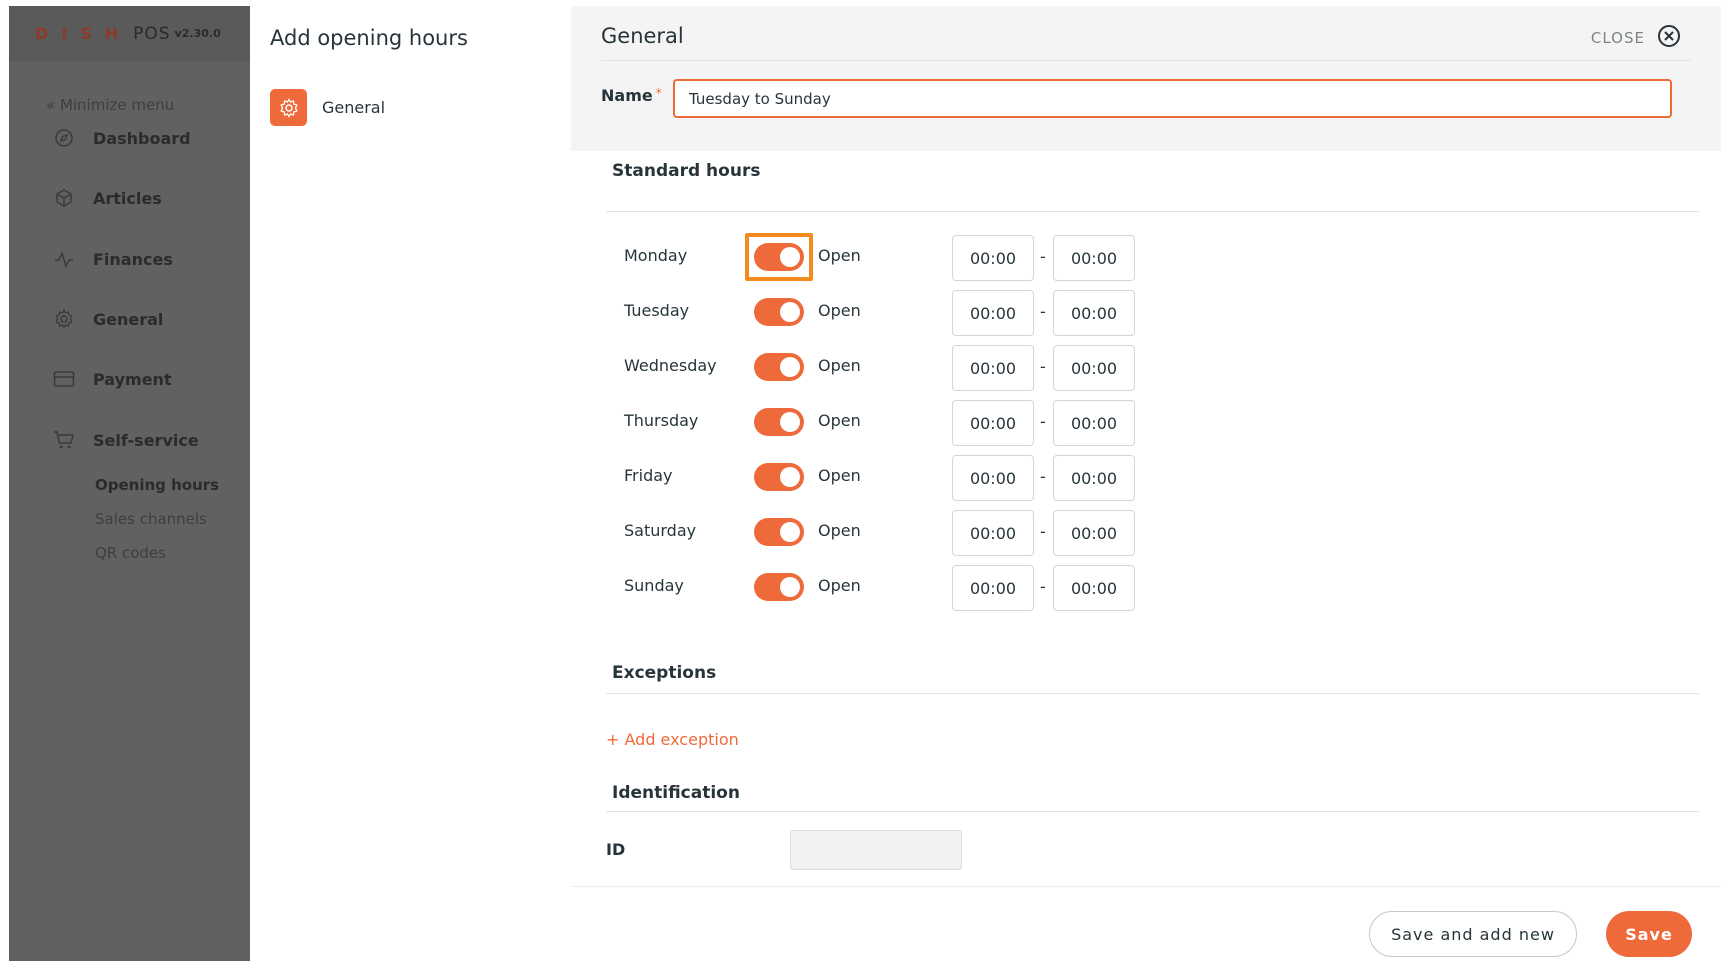  Describe the element at coordinates (1146, 312) in the screenshot. I see `day-row-tuesday: Tuesday Open 00:00-00:00` at that location.